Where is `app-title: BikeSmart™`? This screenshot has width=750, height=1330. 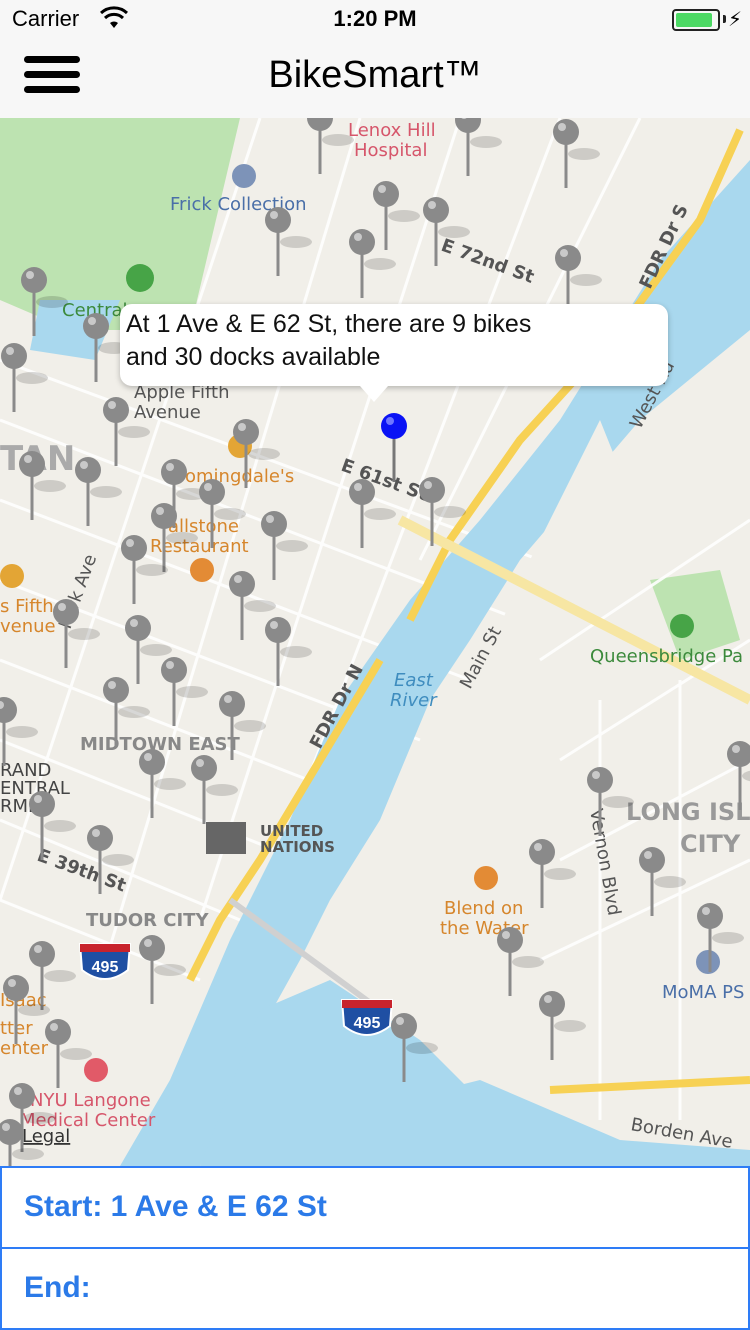 app-title: BikeSmart™ is located at coordinates (375, 75).